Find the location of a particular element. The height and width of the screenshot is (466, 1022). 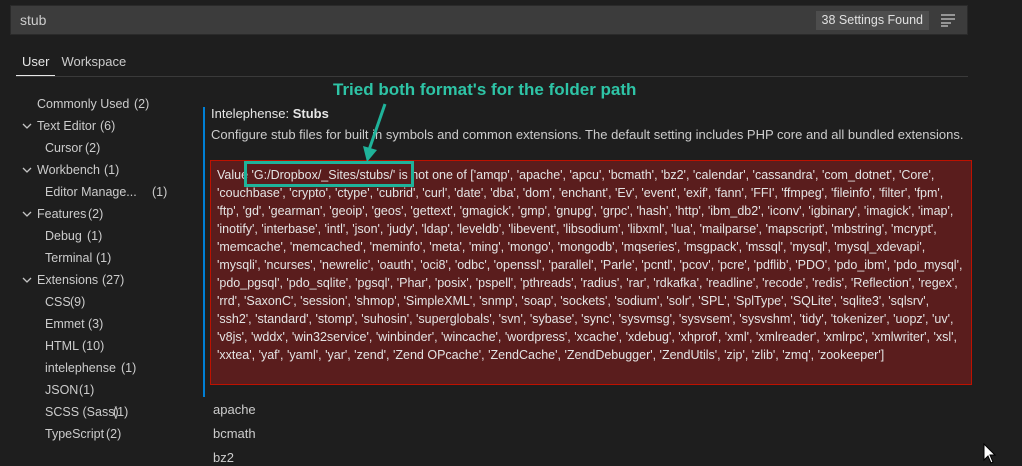

toc-item-label: Text Editor is located at coordinates (67, 126).